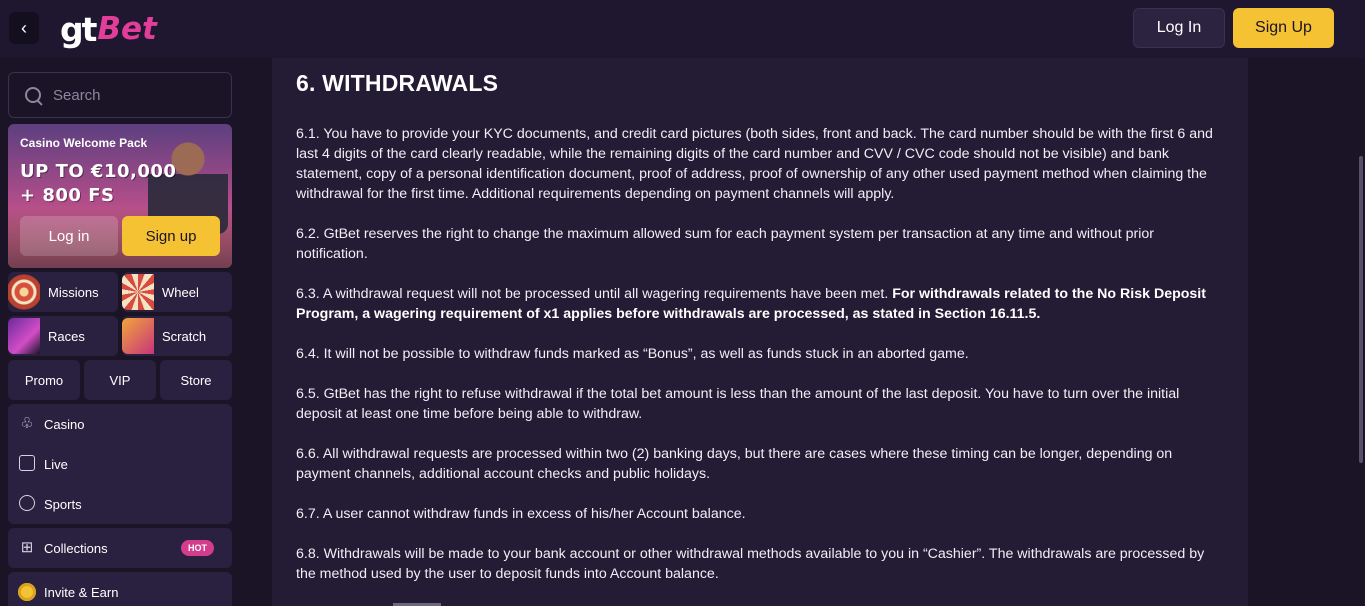 This screenshot has height=606, width=1365. Describe the element at coordinates (120, 504) in the screenshot. I see `menu-item-sports: Sports` at that location.